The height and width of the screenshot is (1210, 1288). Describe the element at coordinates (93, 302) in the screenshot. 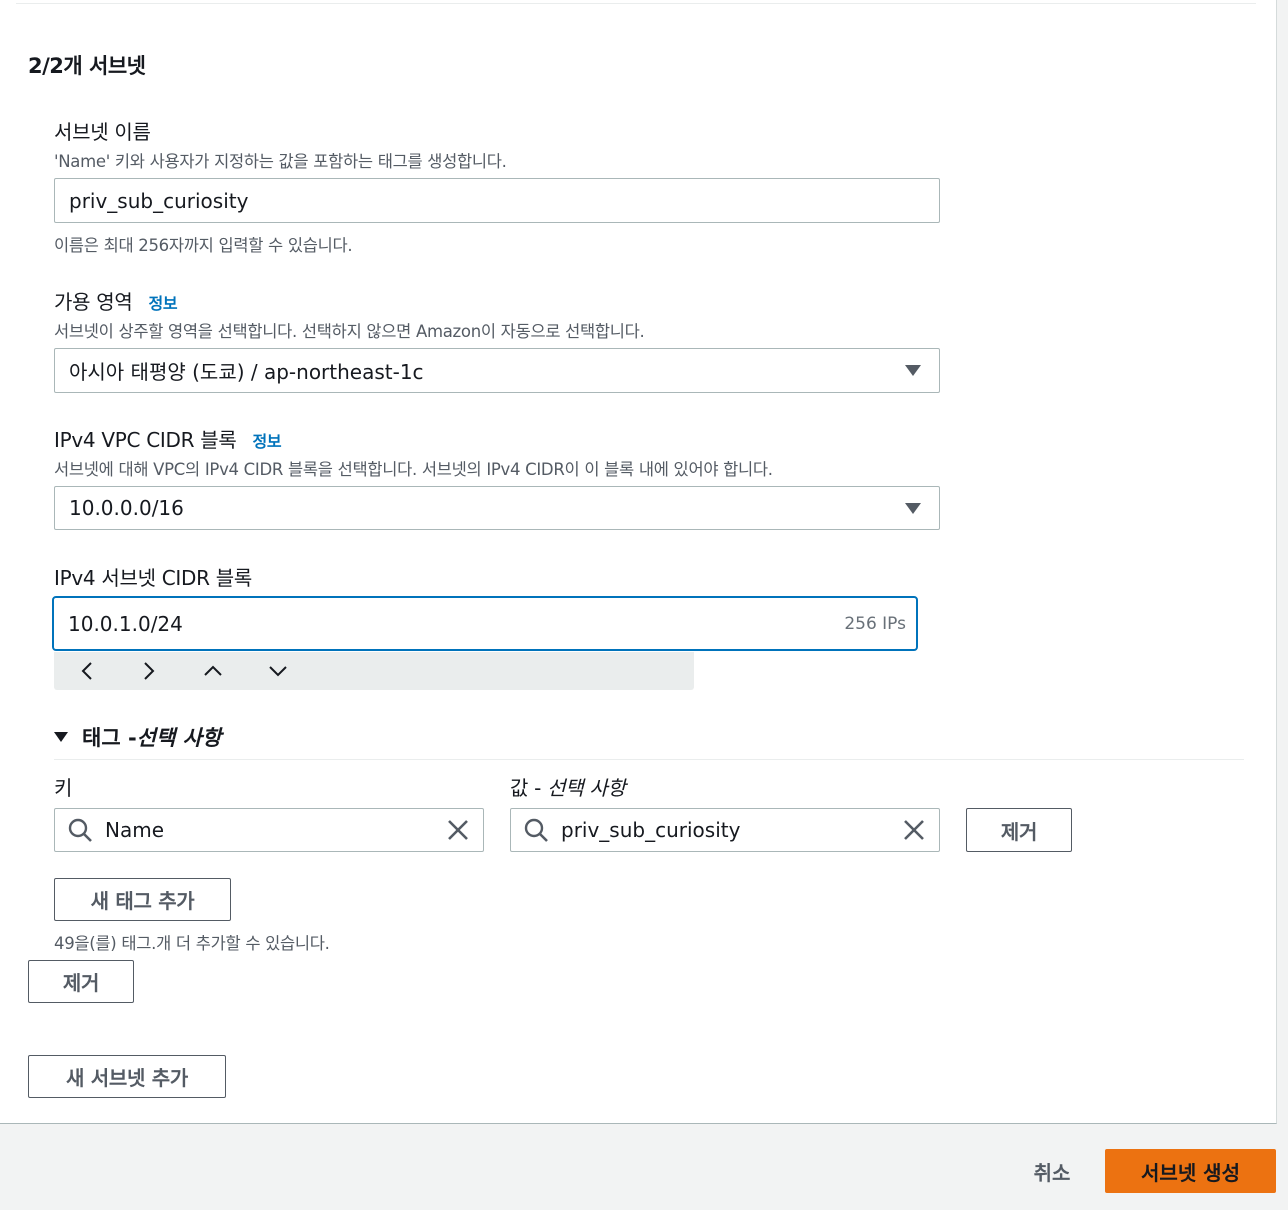

I see `availability-zone-label: 가용 영역` at that location.